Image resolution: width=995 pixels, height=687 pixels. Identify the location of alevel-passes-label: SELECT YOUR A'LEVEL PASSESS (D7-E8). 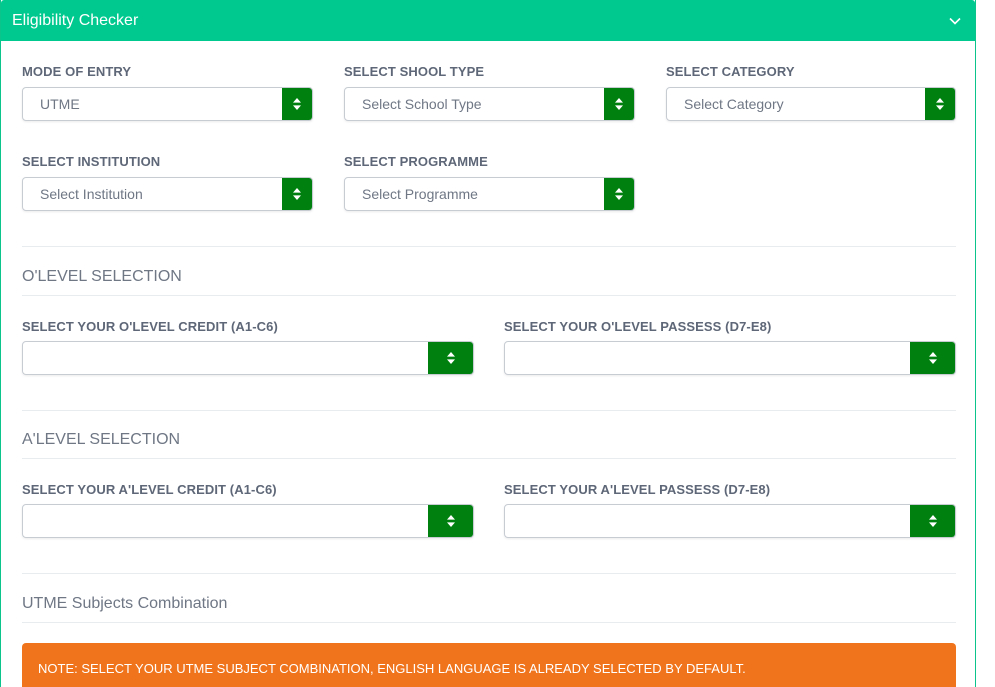
(637, 489).